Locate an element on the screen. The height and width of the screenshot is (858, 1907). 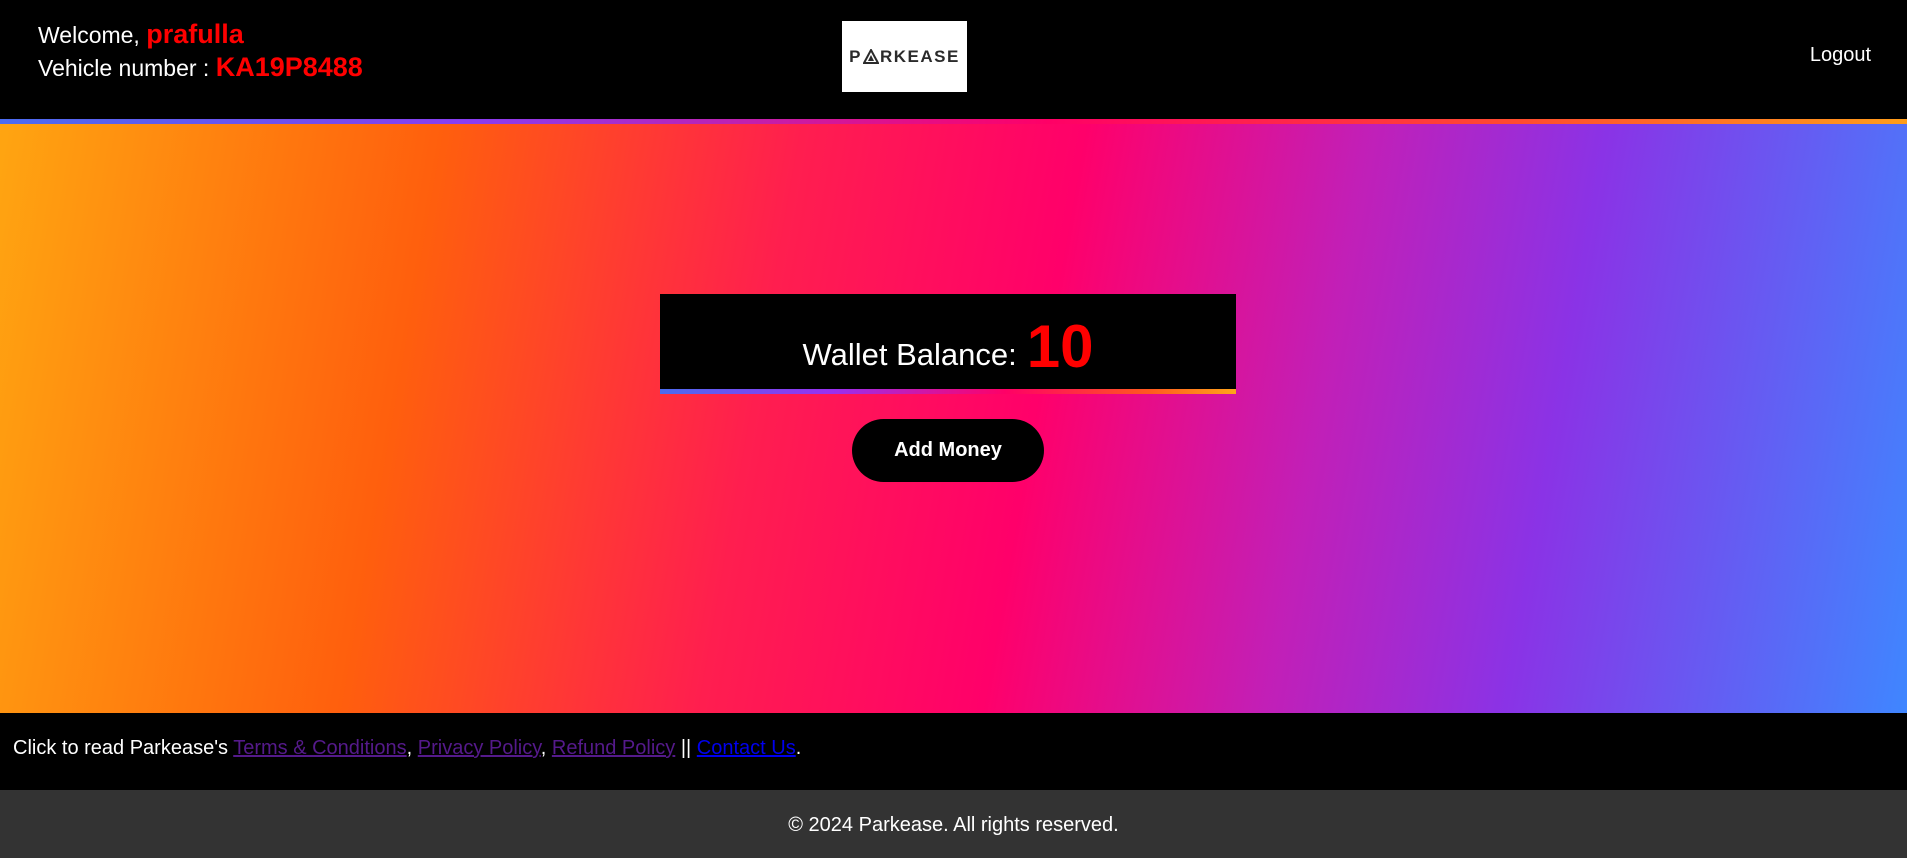
logout-link: Logout is located at coordinates (1840, 55).